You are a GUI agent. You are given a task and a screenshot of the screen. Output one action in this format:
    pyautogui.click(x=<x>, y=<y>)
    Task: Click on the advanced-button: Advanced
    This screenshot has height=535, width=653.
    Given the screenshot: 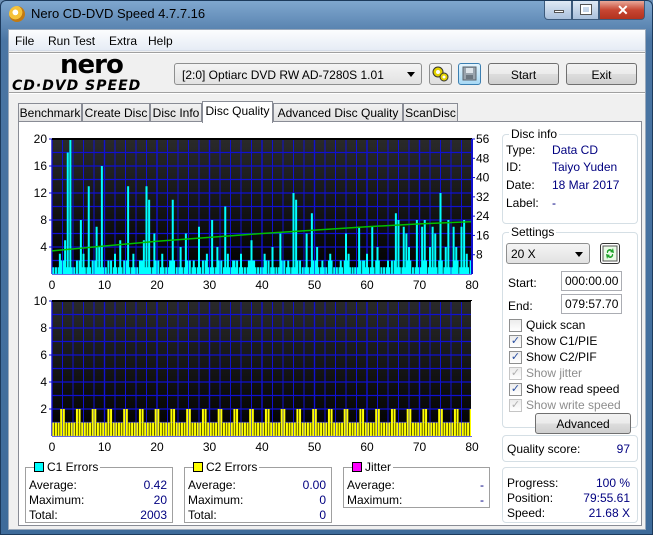 What is the action you would take?
    pyautogui.click(x=583, y=423)
    